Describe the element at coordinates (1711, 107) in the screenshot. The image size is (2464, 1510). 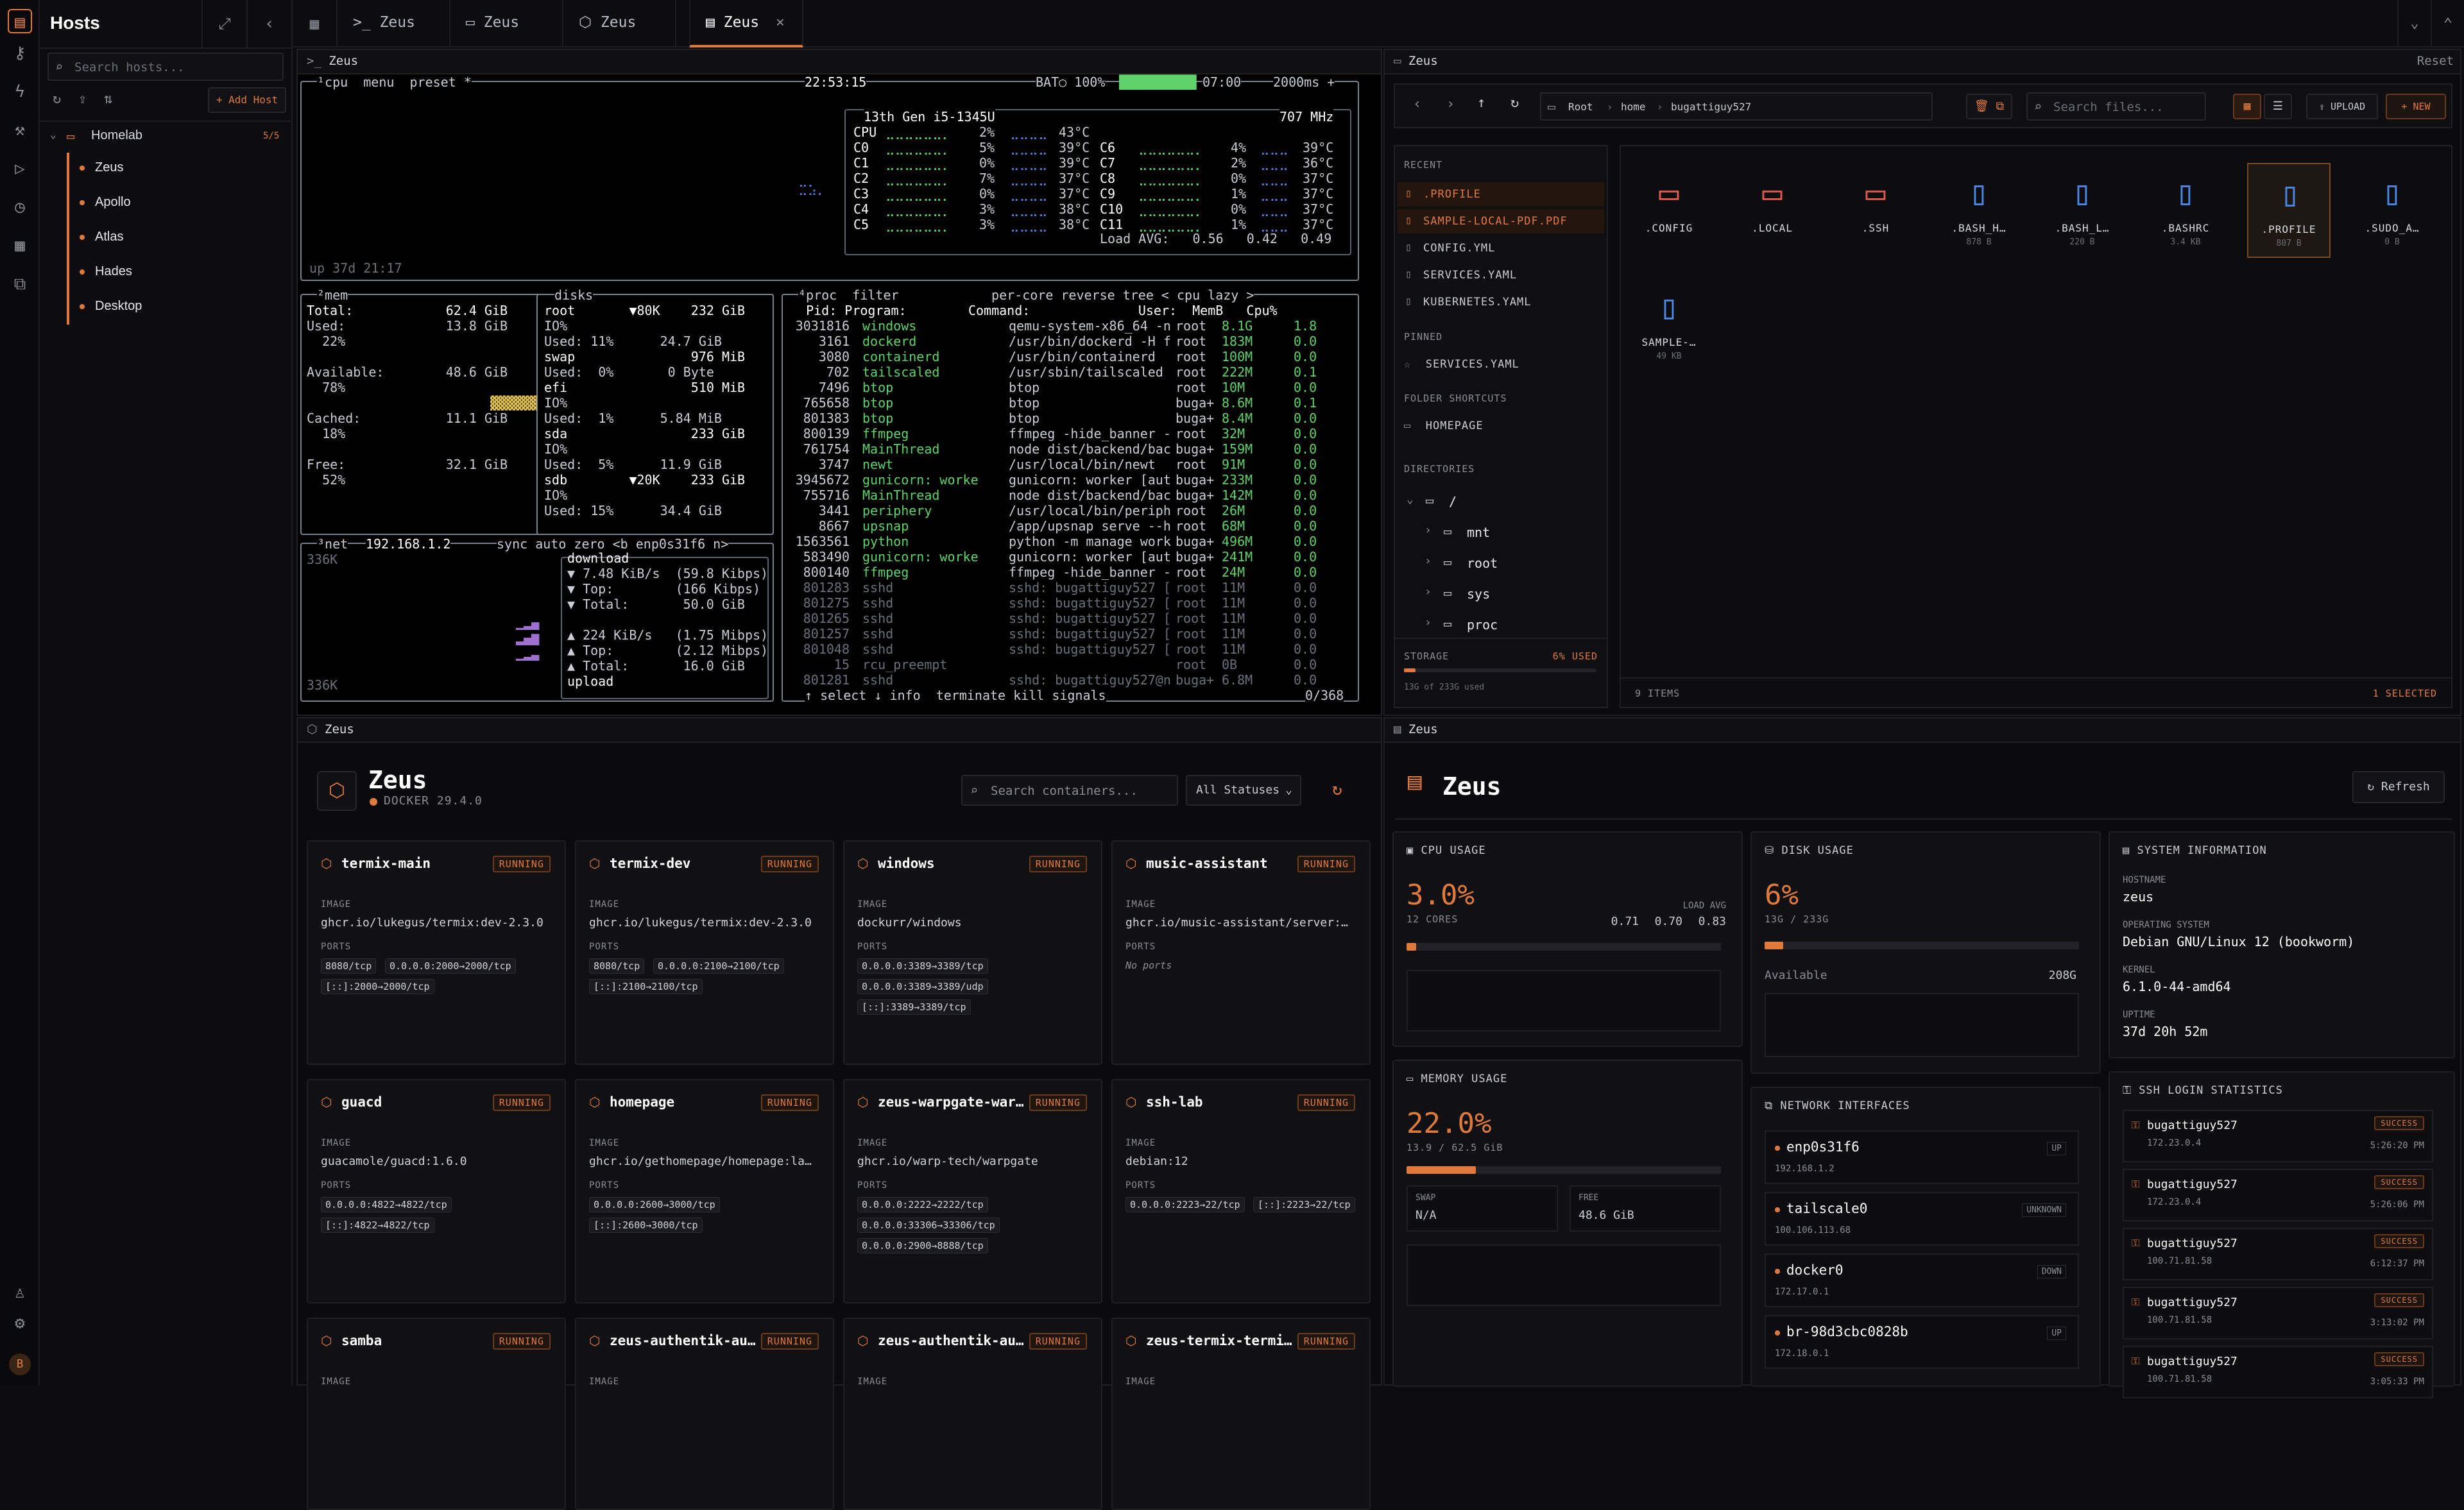
I see `breadcrumb-user: bugattiguy527` at that location.